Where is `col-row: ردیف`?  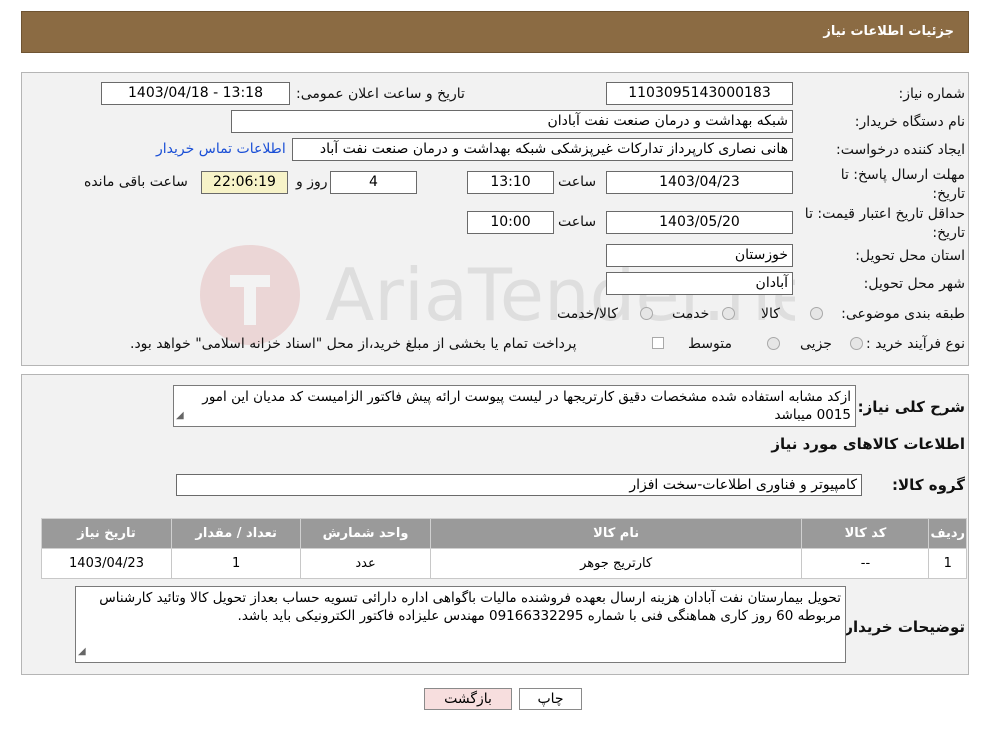
col-row: ردیف is located at coordinates (947, 533).